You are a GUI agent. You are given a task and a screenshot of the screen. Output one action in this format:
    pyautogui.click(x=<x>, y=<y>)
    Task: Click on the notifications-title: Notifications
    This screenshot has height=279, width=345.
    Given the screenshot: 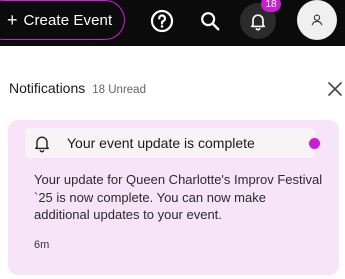 What is the action you would take?
    pyautogui.click(x=47, y=88)
    